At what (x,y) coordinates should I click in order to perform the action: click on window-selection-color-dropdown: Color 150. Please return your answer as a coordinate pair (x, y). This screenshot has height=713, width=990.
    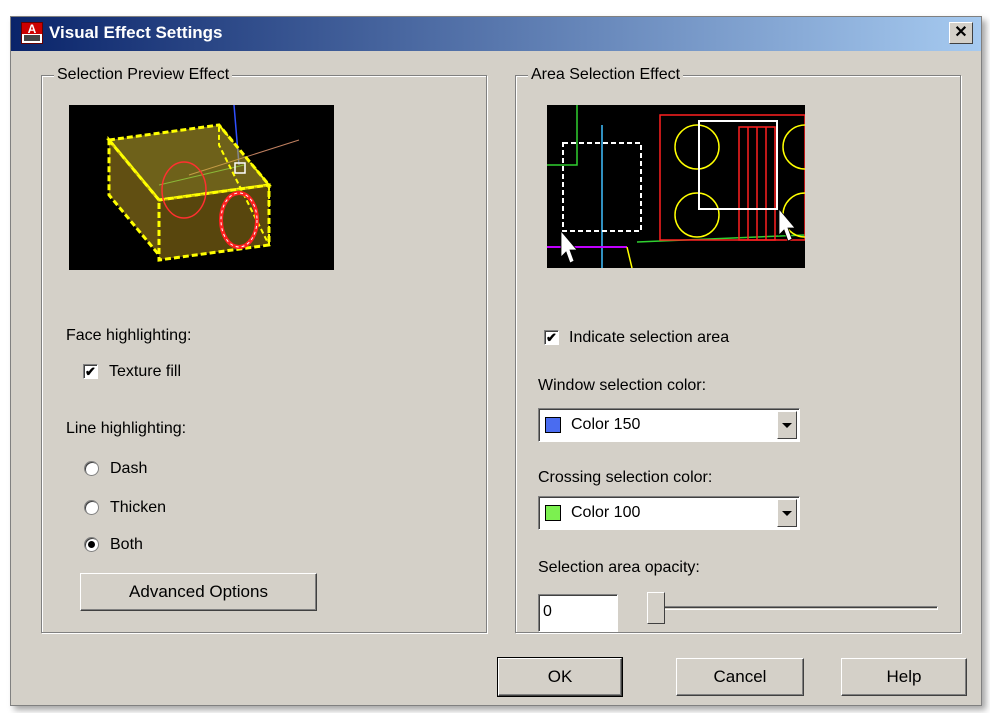
    Looking at the image, I should click on (669, 425).